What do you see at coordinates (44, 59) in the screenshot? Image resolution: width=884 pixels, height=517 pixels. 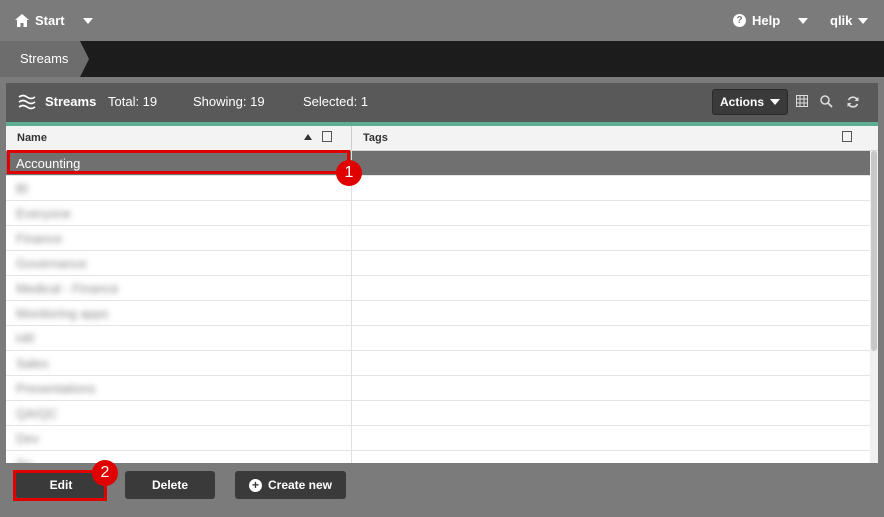 I see `breadcrumb-streams: Streams` at bounding box center [44, 59].